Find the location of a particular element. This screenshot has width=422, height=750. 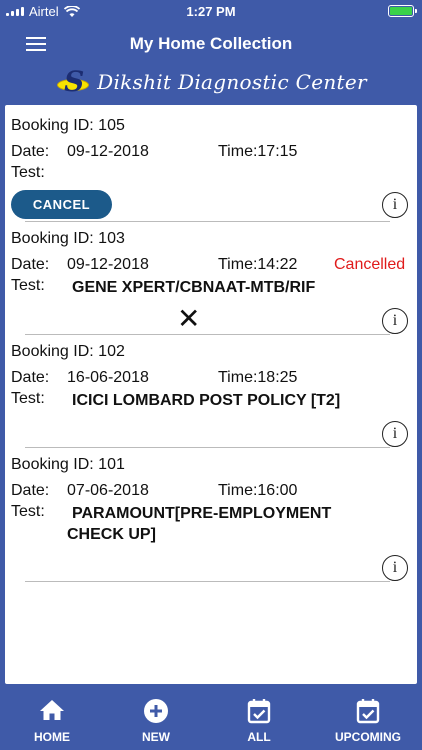

tab-new: NEW is located at coordinates (156, 720).